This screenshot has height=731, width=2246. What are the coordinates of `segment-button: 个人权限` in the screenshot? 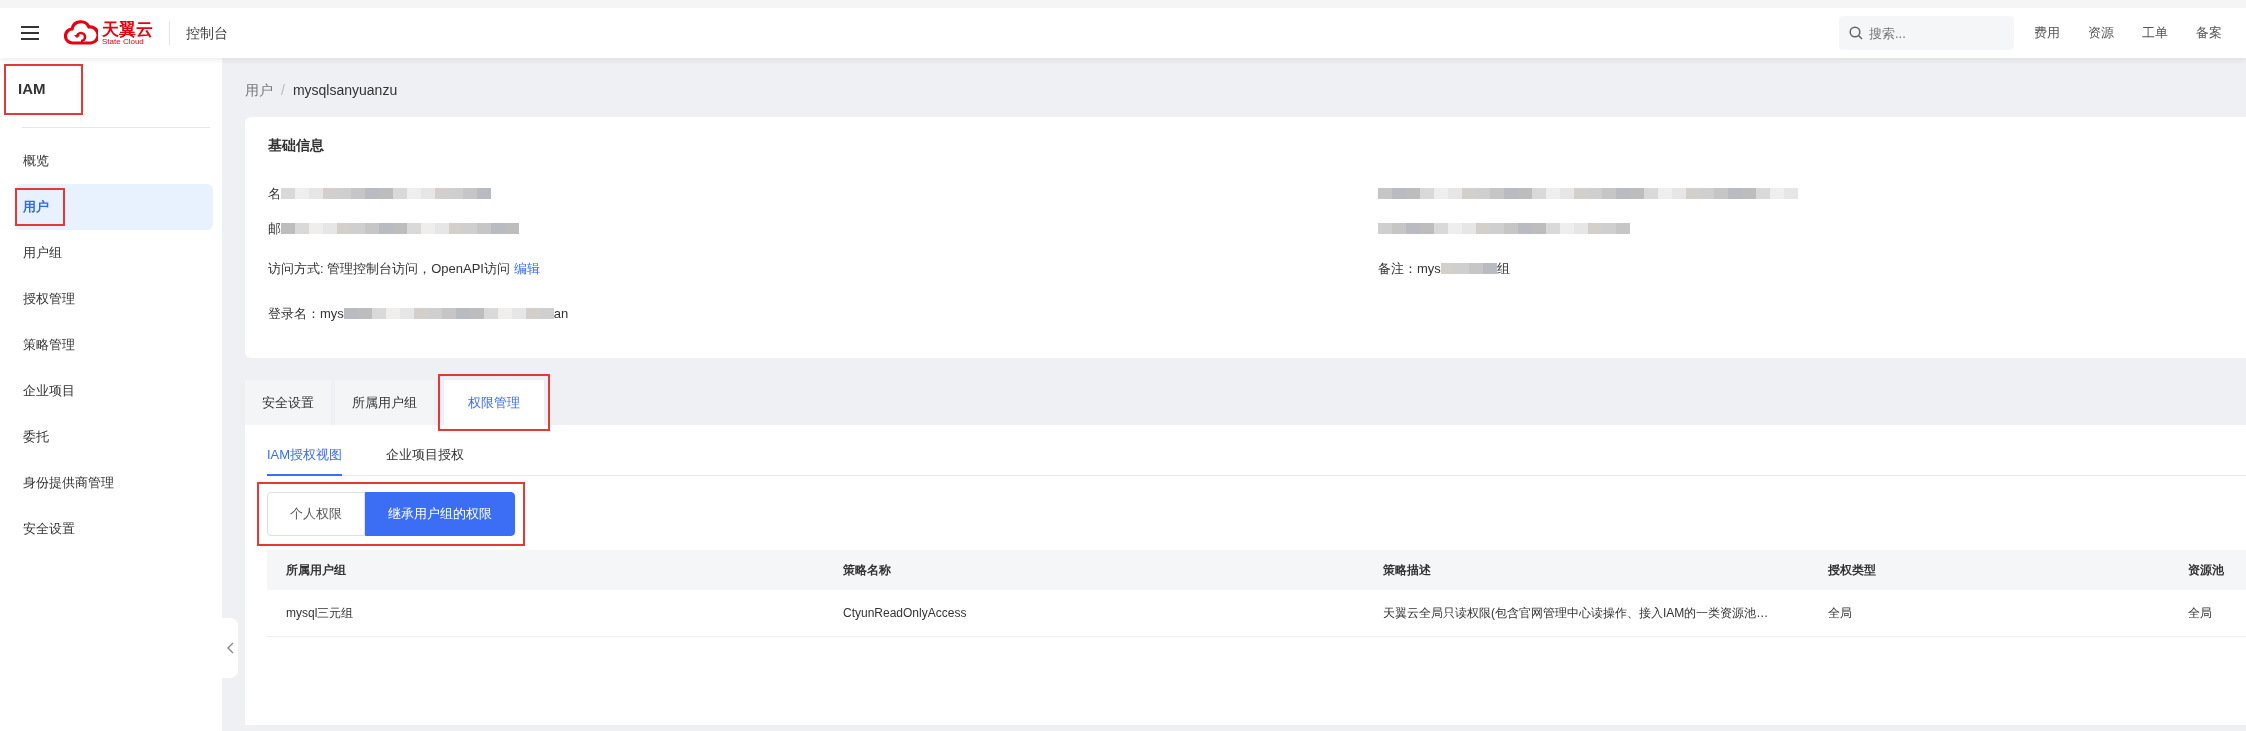 It's located at (316, 513).